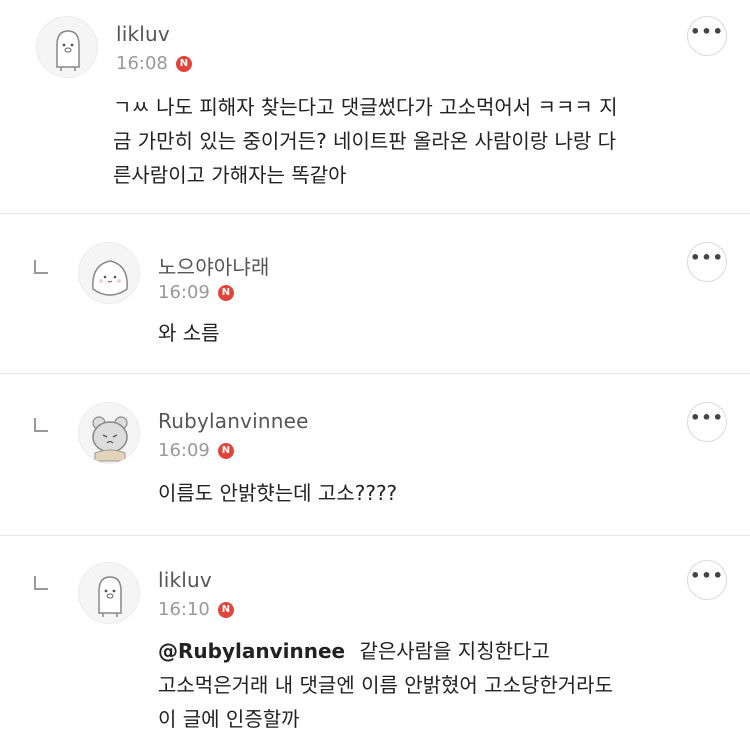 This screenshot has width=750, height=749. I want to click on comment-line: 이름도 안밝햣는데 고소????, so click(278, 493).